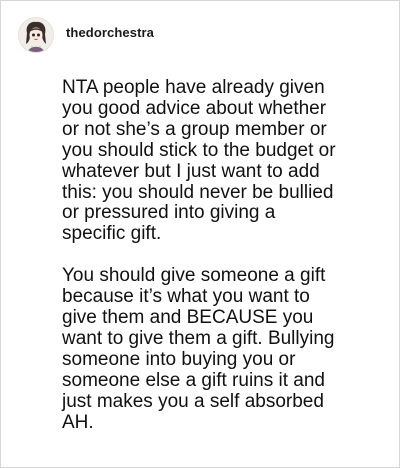  I want to click on avatar, so click(36, 35).